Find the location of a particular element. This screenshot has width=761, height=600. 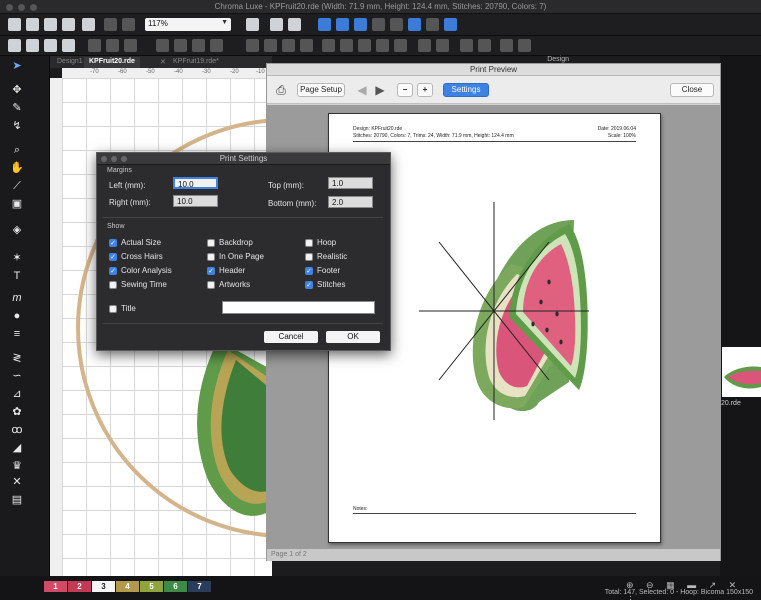

duplicate-icon is located at coordinates (130, 45).